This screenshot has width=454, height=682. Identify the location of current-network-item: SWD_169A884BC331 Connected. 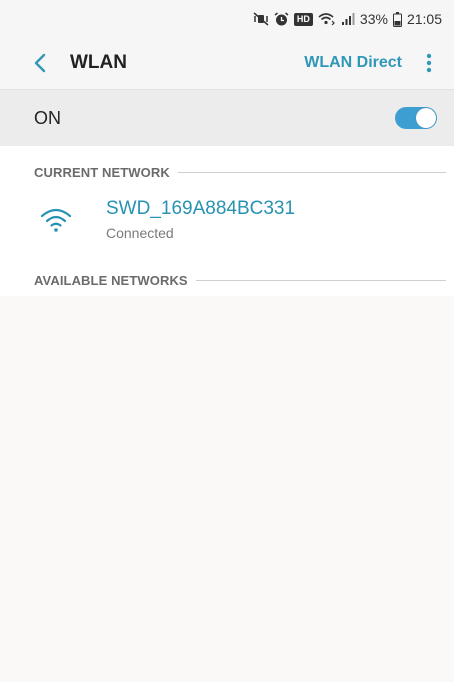
(227, 223).